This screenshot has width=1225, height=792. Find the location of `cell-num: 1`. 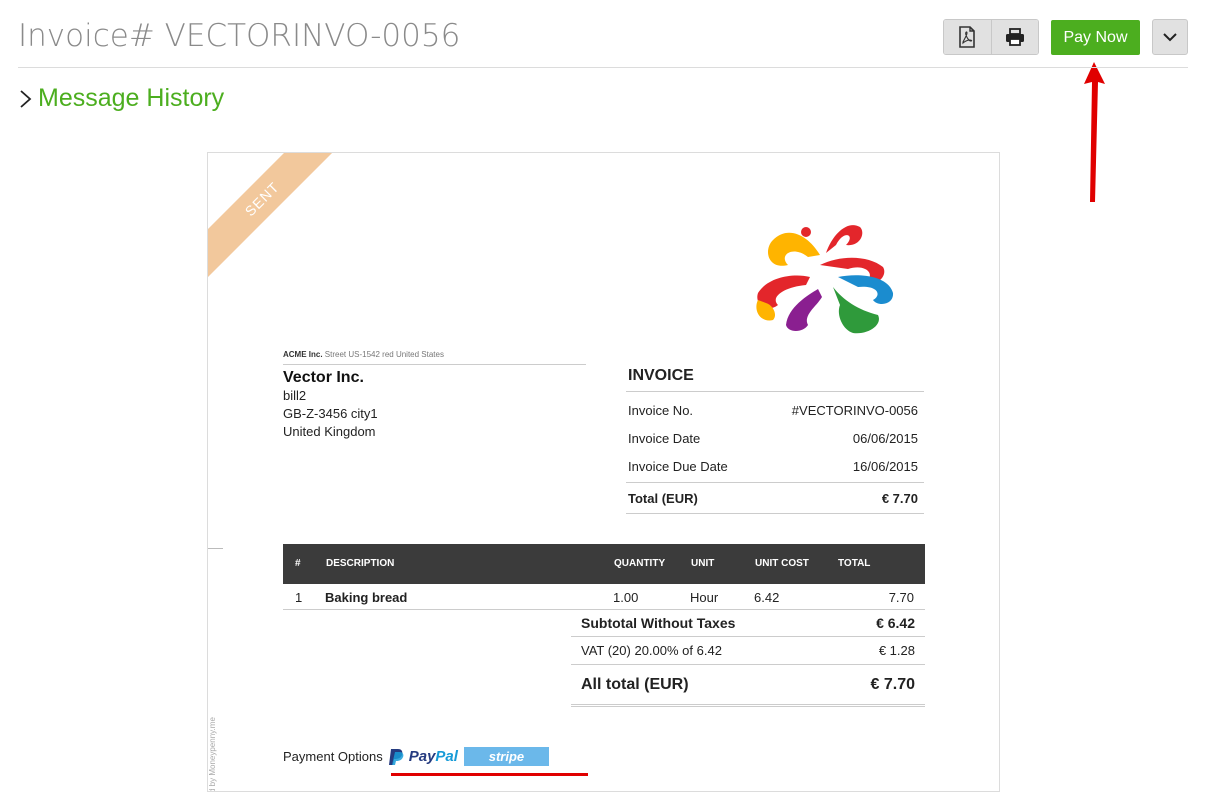

cell-num: 1 is located at coordinates (299, 597).